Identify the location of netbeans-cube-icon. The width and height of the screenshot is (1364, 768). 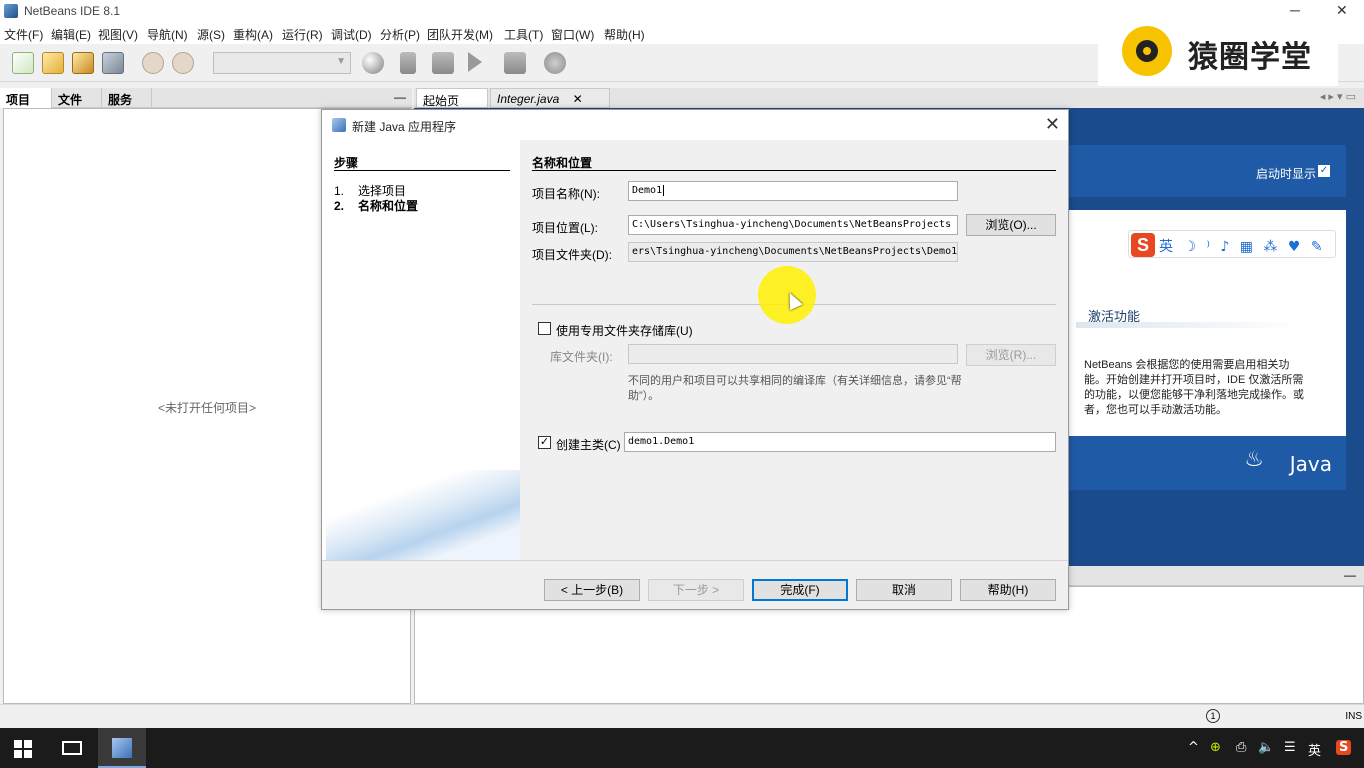
(122, 748).